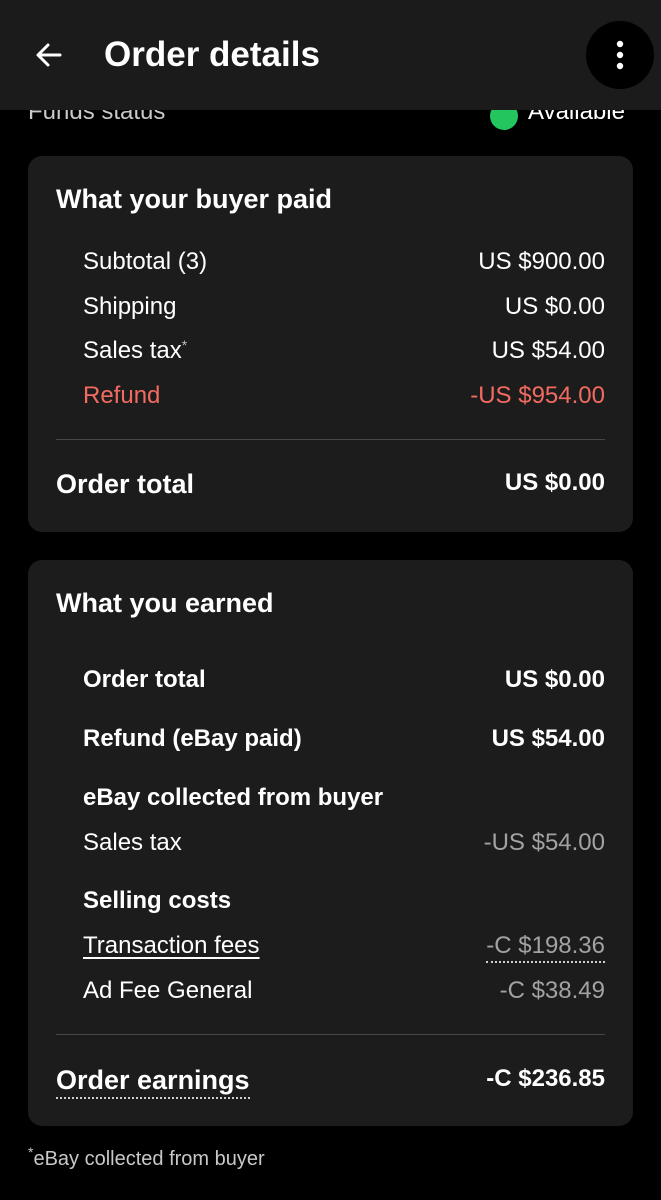  Describe the element at coordinates (548, 350) in the screenshot. I see `sales-tax-value: US $54.00` at that location.